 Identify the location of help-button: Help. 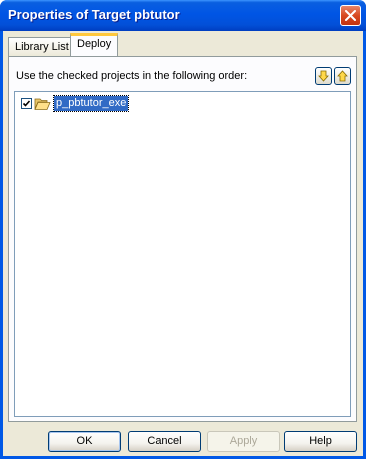
(320, 441).